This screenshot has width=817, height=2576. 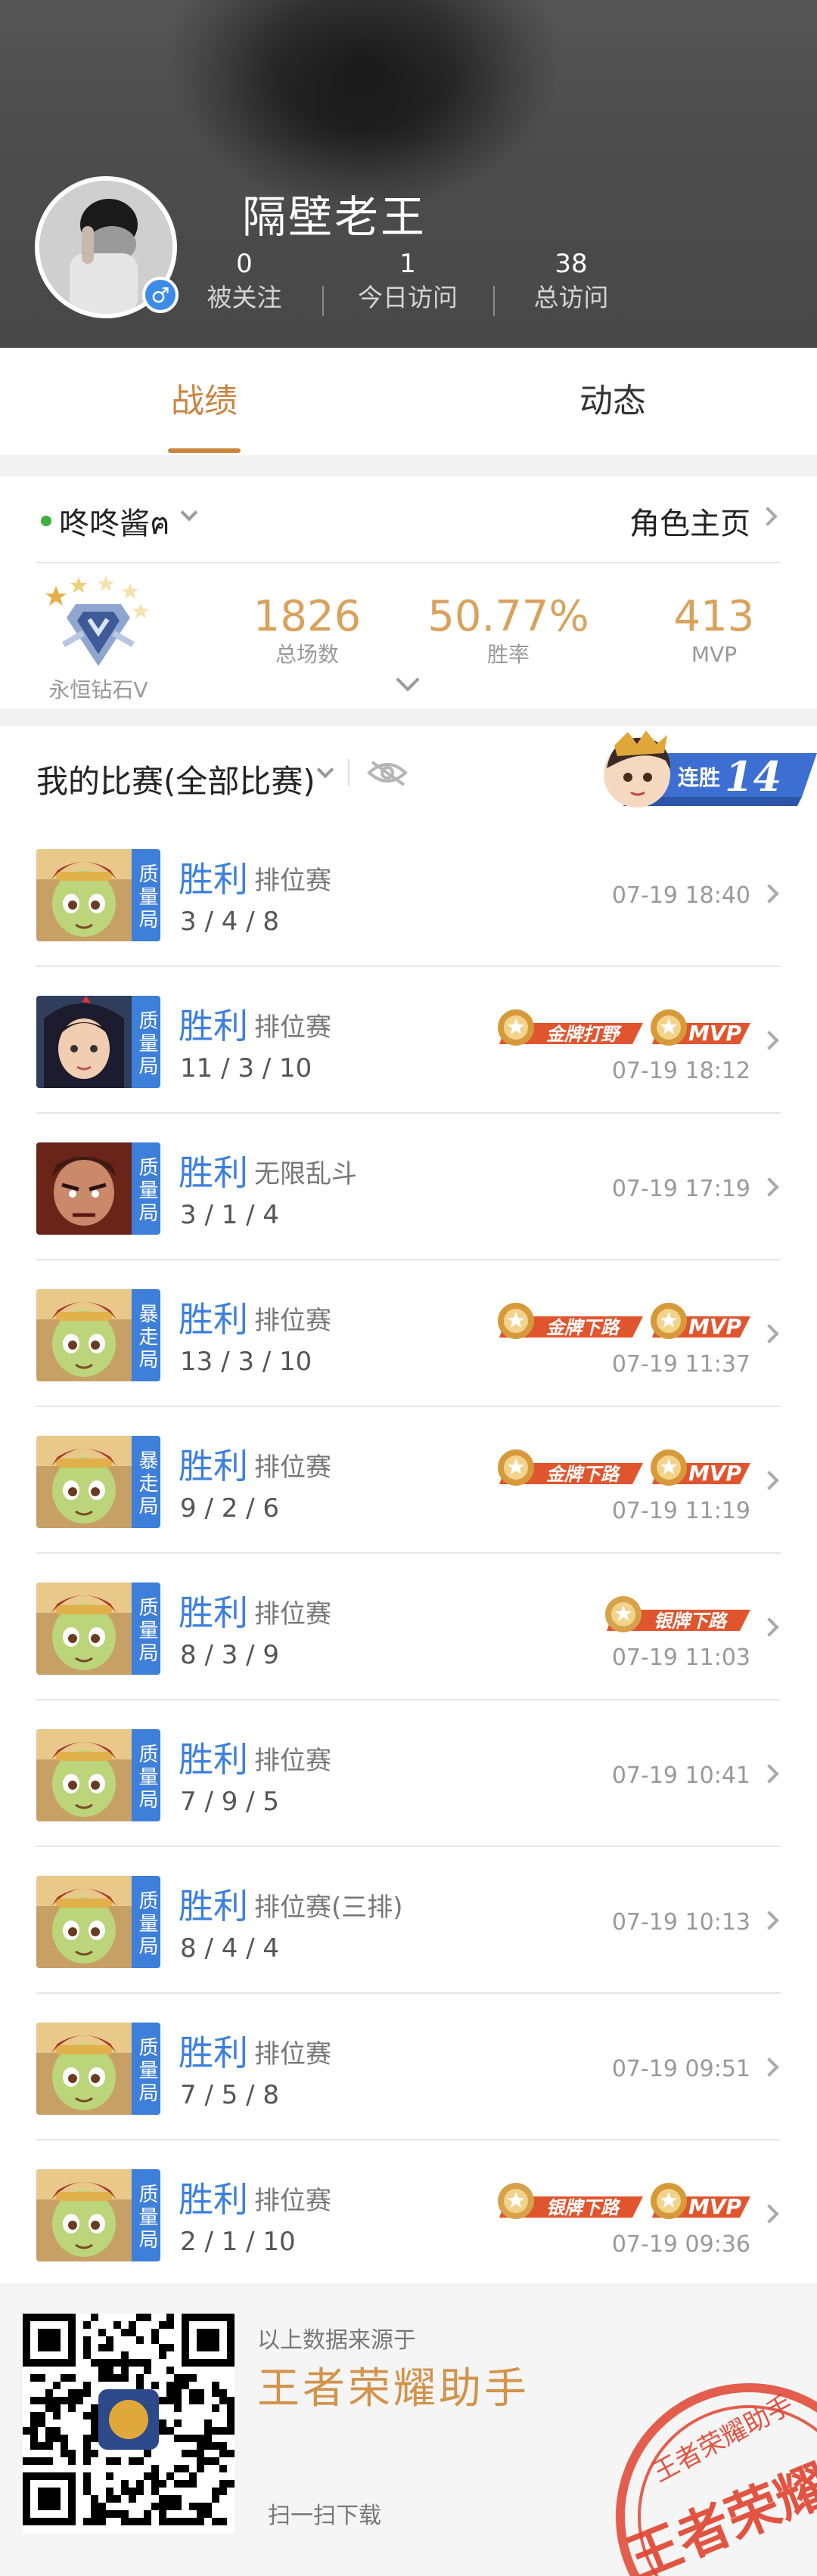 I want to click on match-quality-tag: 暴走局, so click(x=146, y=1482).